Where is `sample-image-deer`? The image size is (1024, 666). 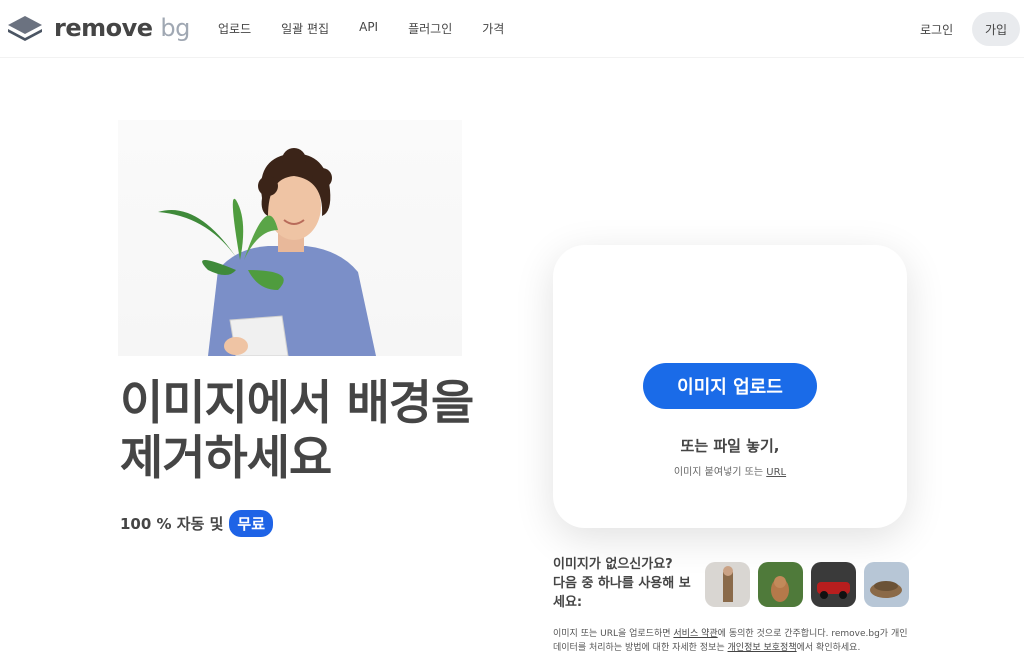
sample-image-deer is located at coordinates (780, 584).